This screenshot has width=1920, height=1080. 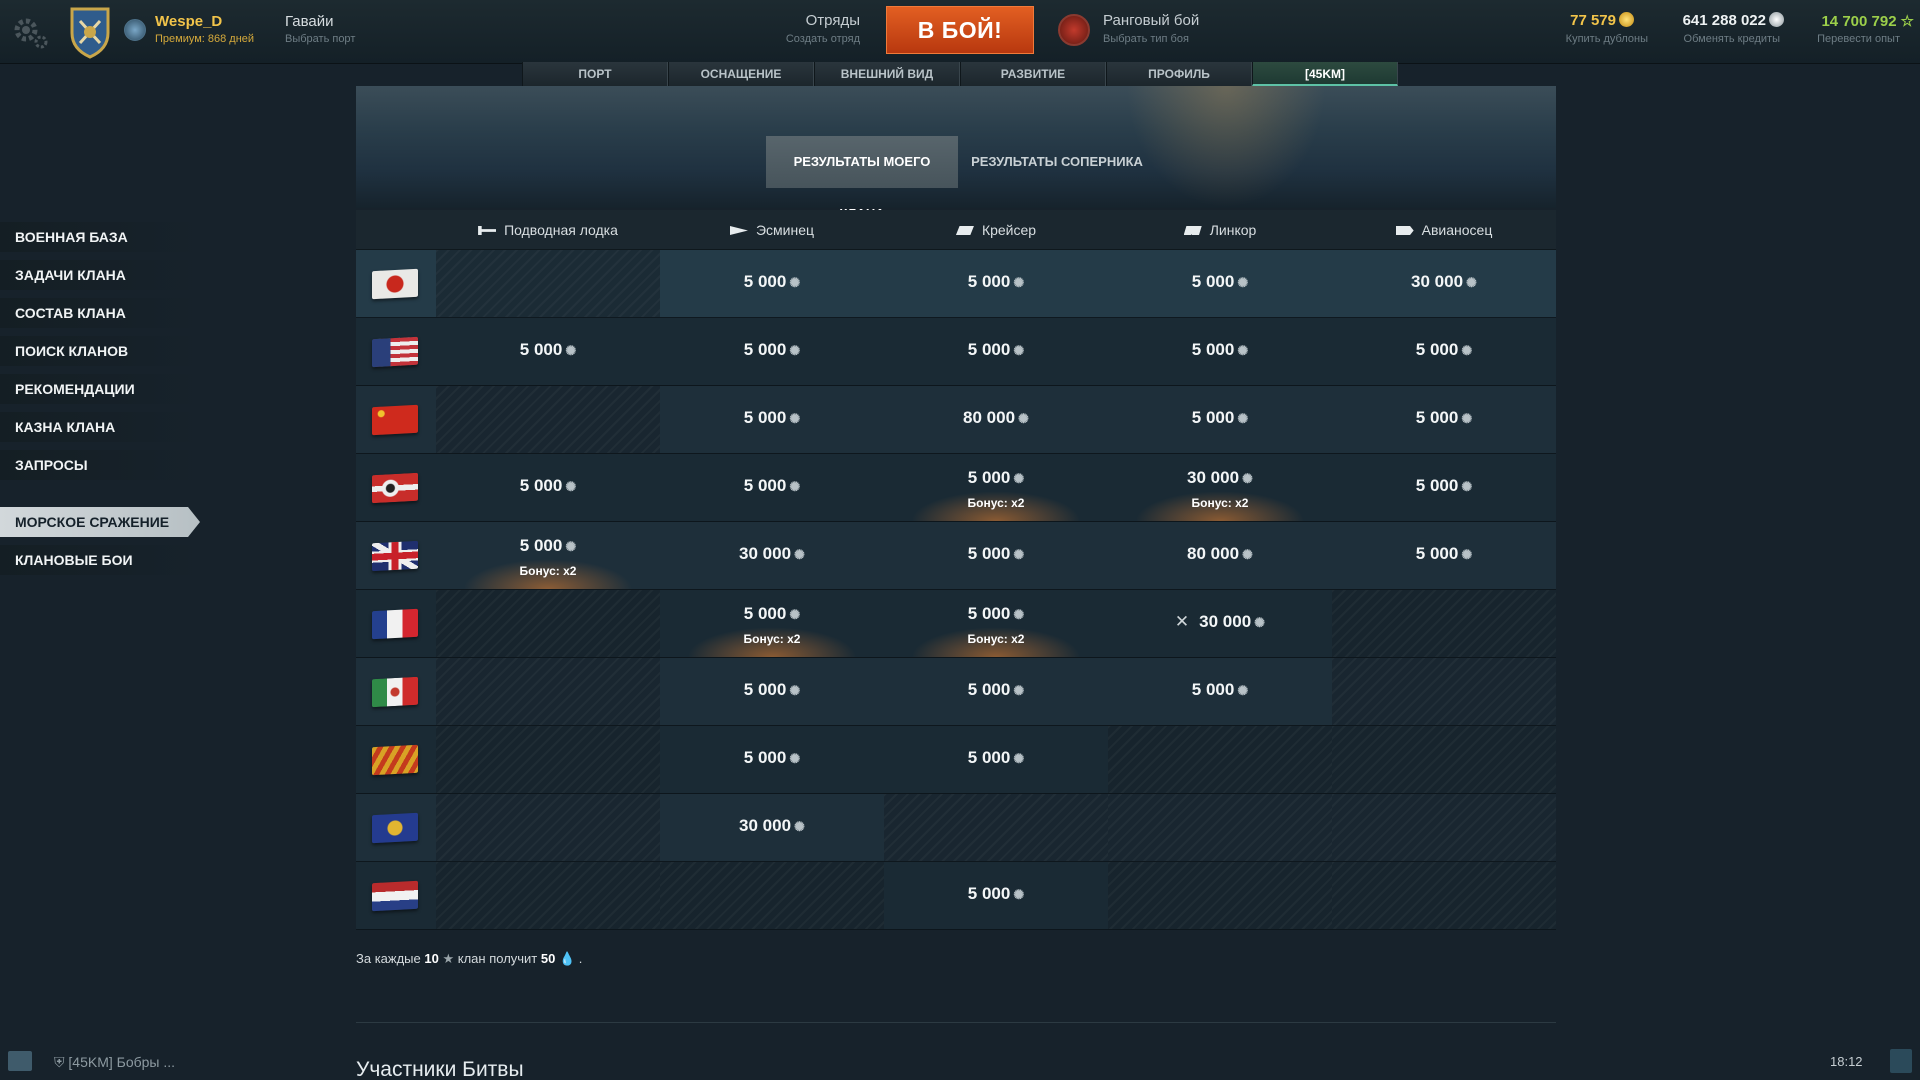 What do you see at coordinates (862, 178) in the screenshot?
I see `my-clan-results-tab: РЕЗУЛЬТАТЫ МОЕГО КЛАНА` at bounding box center [862, 178].